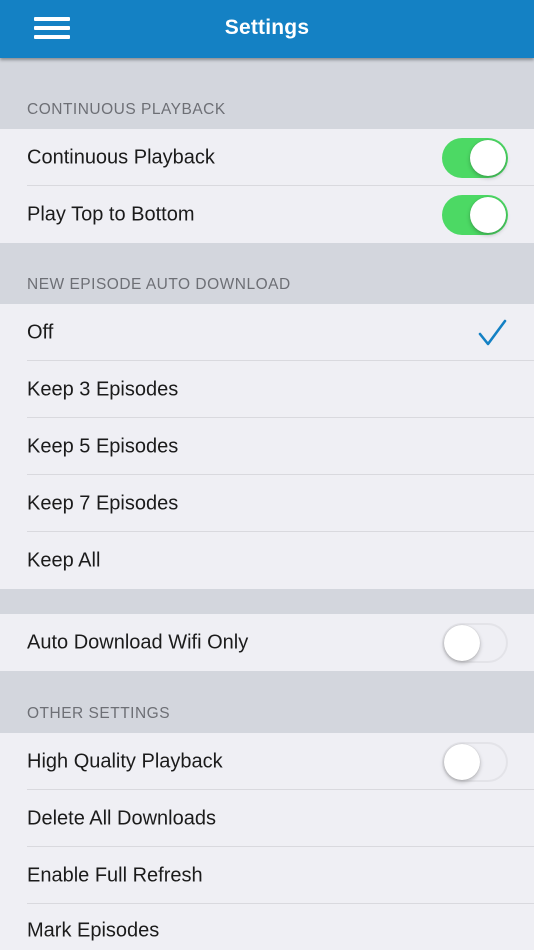  Describe the element at coordinates (267, 560) in the screenshot. I see `option-keep-all: Keep All` at that location.